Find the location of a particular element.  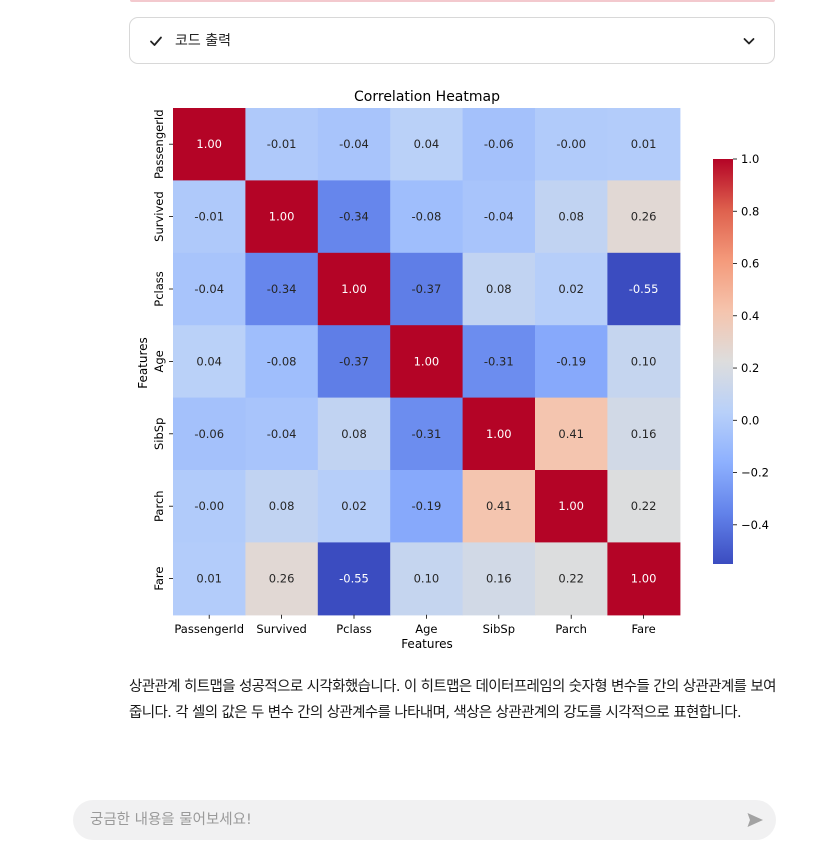

colorbar-tick-label: −0.2 is located at coordinates (755, 473).